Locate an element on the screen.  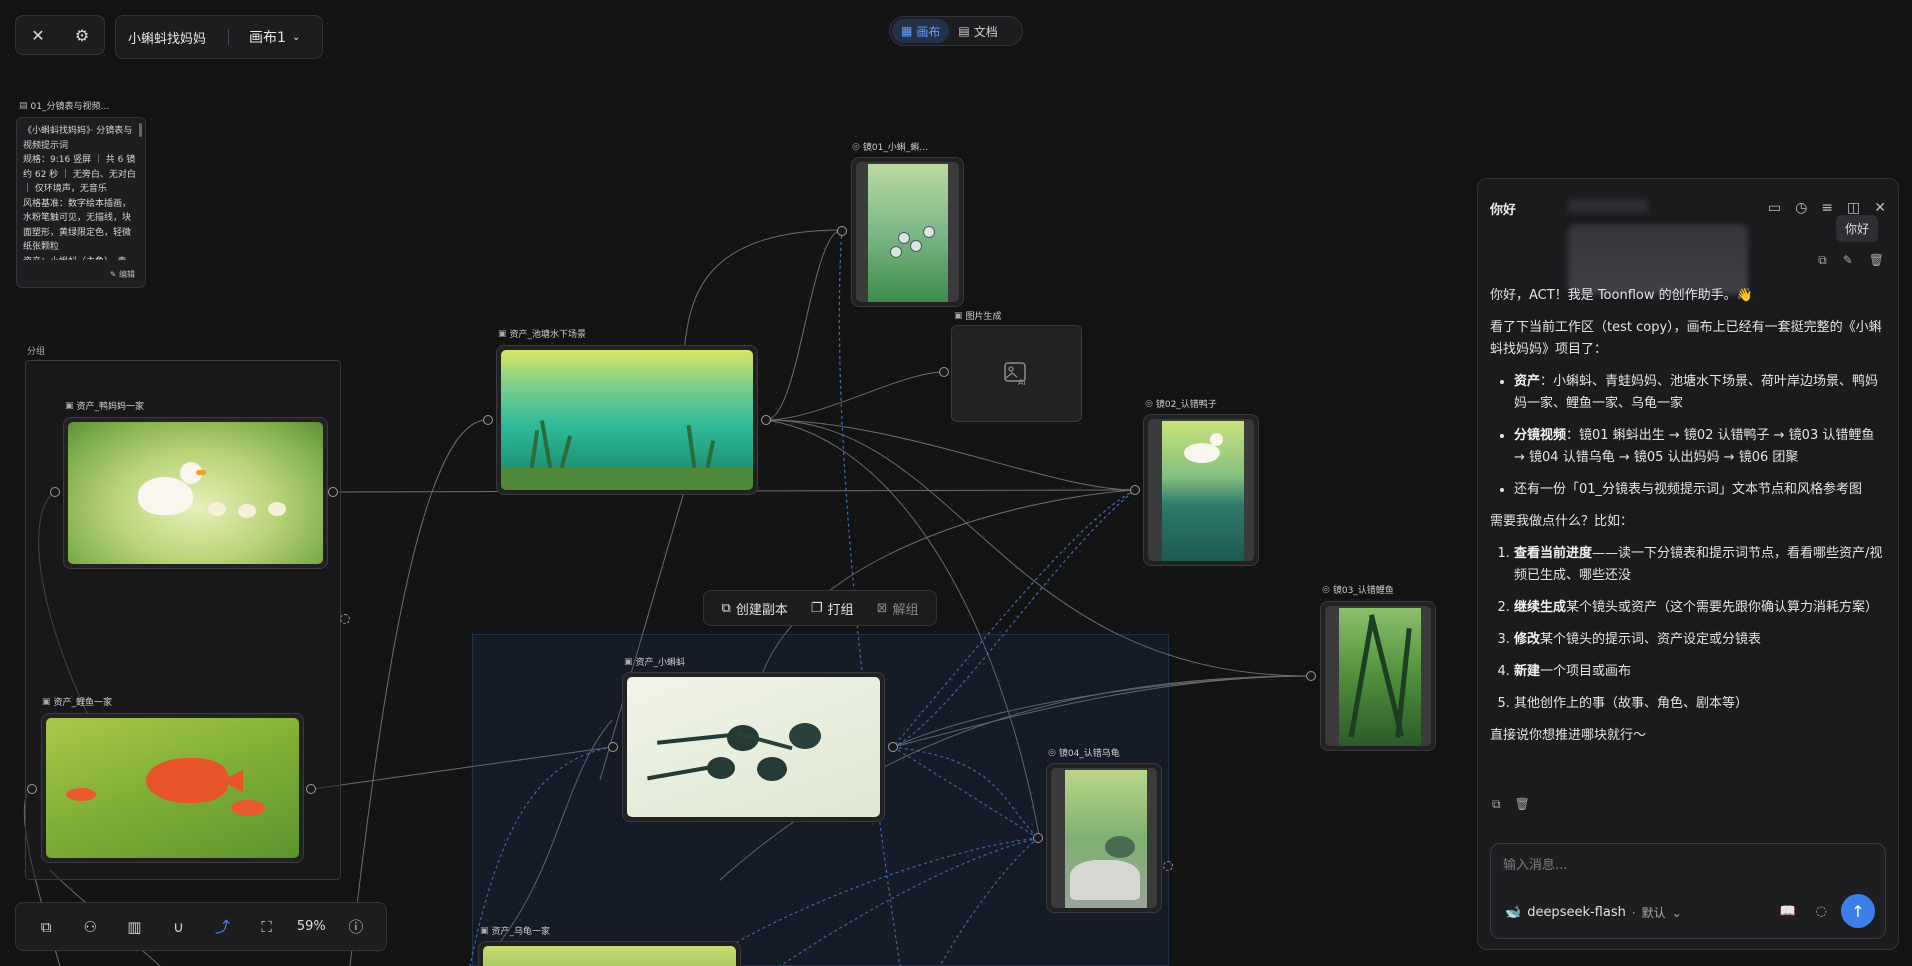
assistant-message-actions: ⧉ 🗑 is located at coordinates (1511, 804).